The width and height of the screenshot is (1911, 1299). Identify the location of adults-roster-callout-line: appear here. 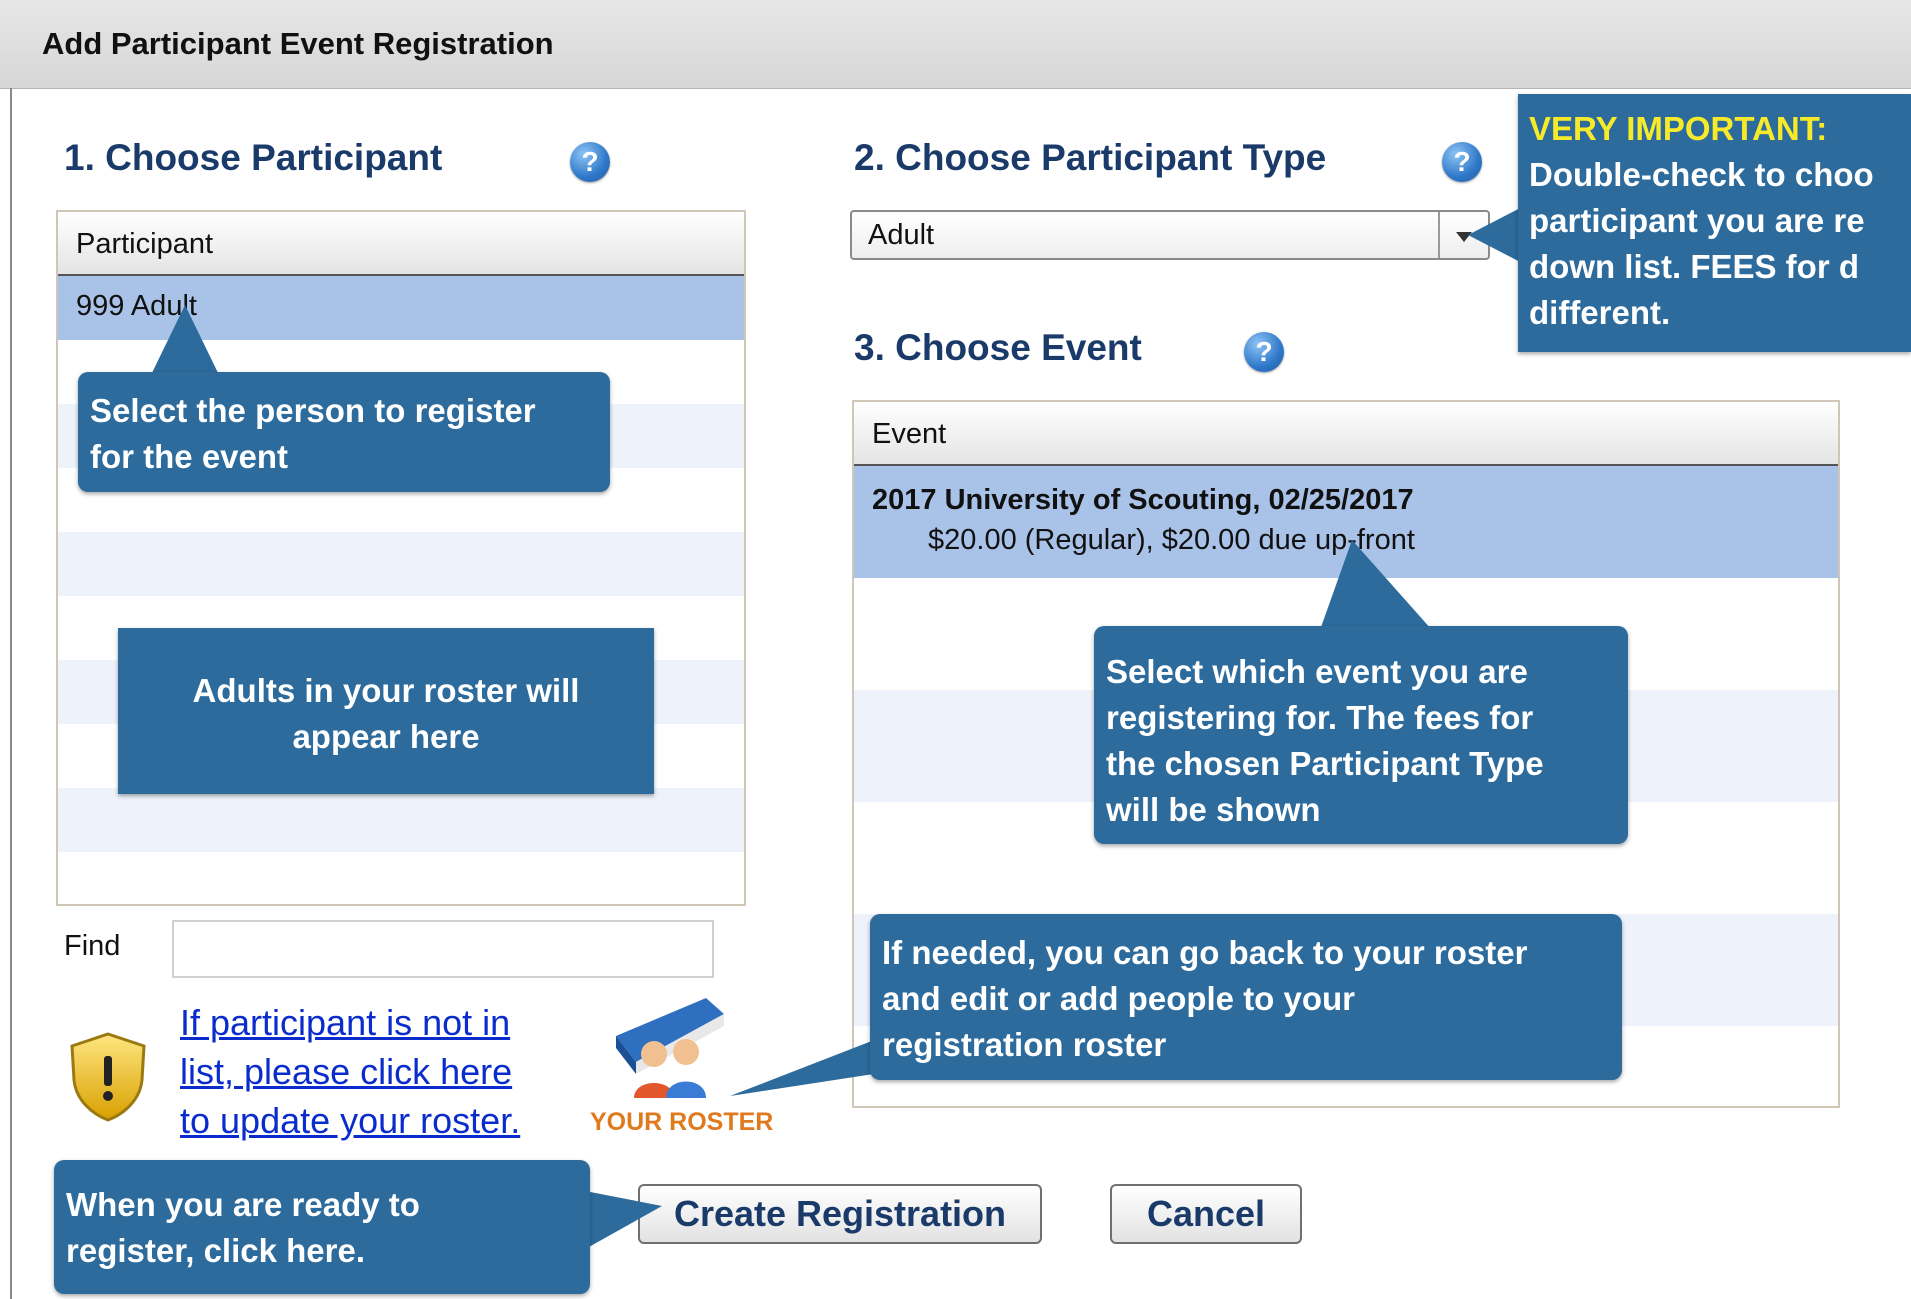
(386, 736).